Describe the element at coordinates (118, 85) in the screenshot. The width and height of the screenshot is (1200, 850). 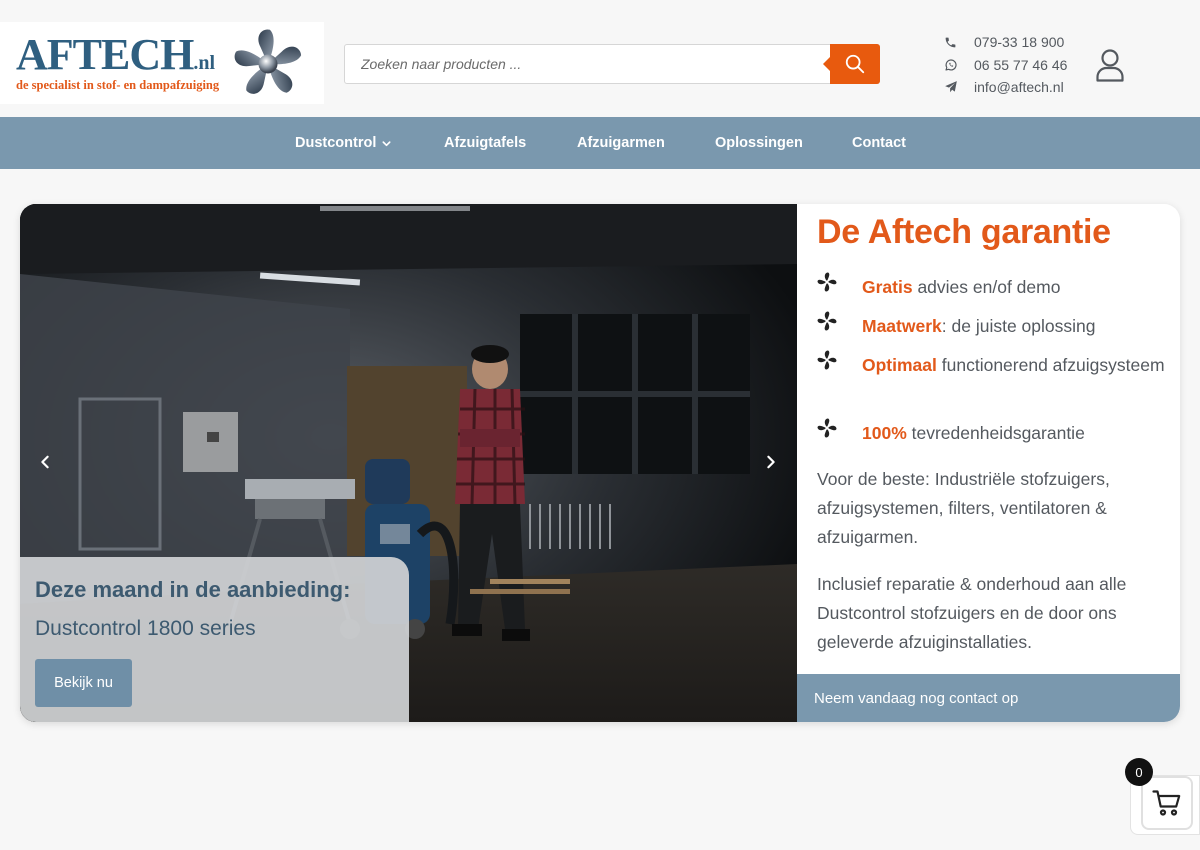
I see `logo-tagline: de specialist in stof- en dampafzuiging` at that location.